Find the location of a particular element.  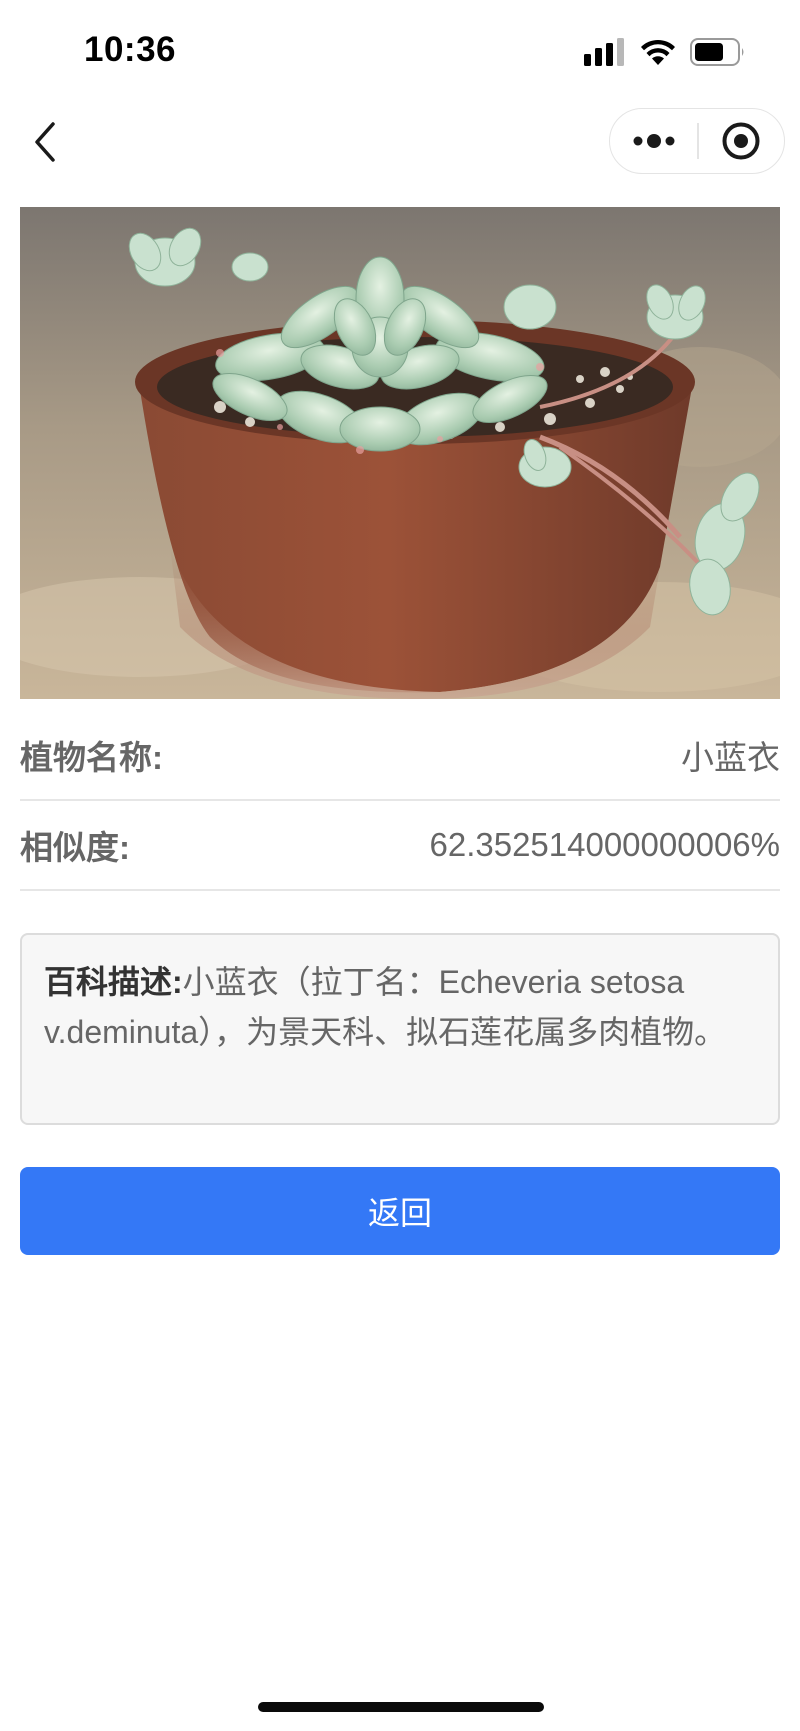

status-icons is located at coordinates (665, 52).